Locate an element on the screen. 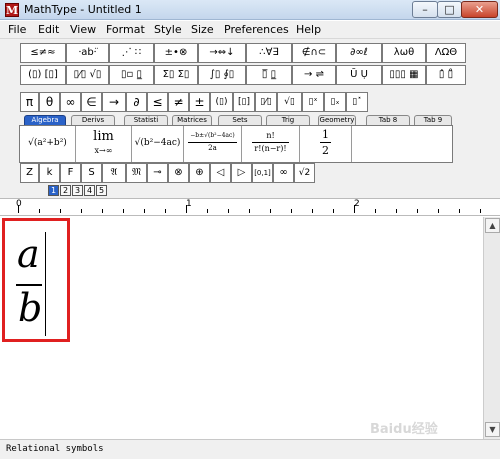  greek-uppercase-palette-button: ΛΩΘ is located at coordinates (446, 53).